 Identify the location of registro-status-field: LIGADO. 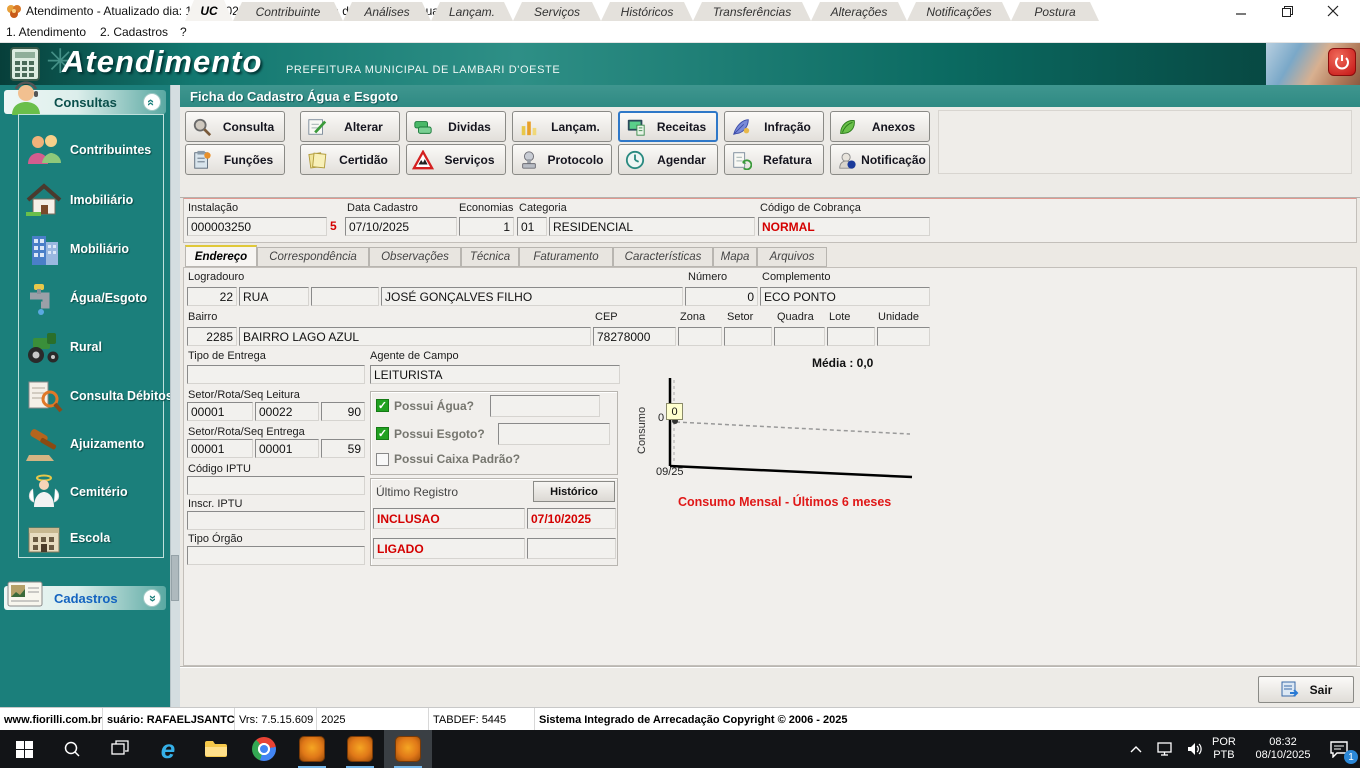
(449, 548).